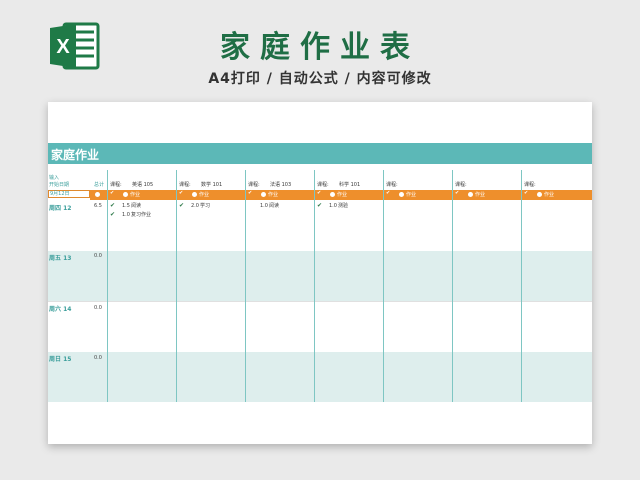  I want to click on entry-task: 测验, so click(343, 206).